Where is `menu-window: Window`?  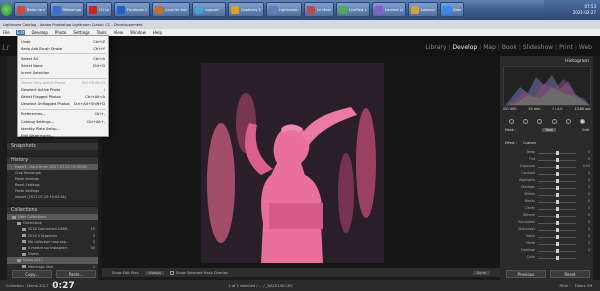 menu-window: Window is located at coordinates (138, 32).